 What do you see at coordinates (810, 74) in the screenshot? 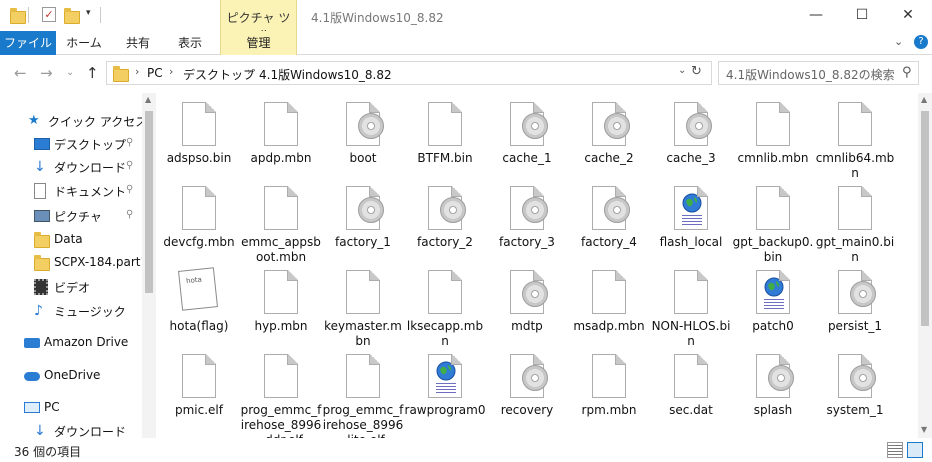
I see `search-input: 4.1版Windows10_8.82の検索` at bounding box center [810, 74].